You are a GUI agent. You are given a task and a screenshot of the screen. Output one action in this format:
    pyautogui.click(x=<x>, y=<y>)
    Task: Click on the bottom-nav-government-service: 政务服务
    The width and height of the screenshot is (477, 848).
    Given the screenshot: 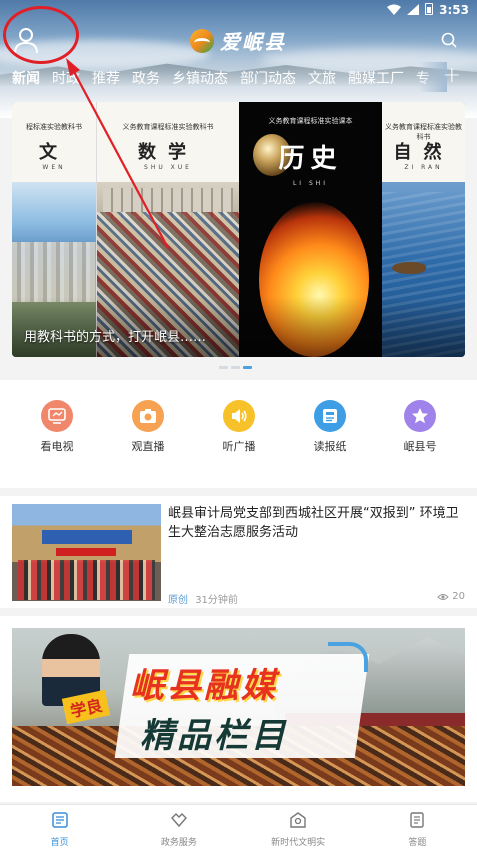 What is the action you would take?
    pyautogui.click(x=178, y=826)
    